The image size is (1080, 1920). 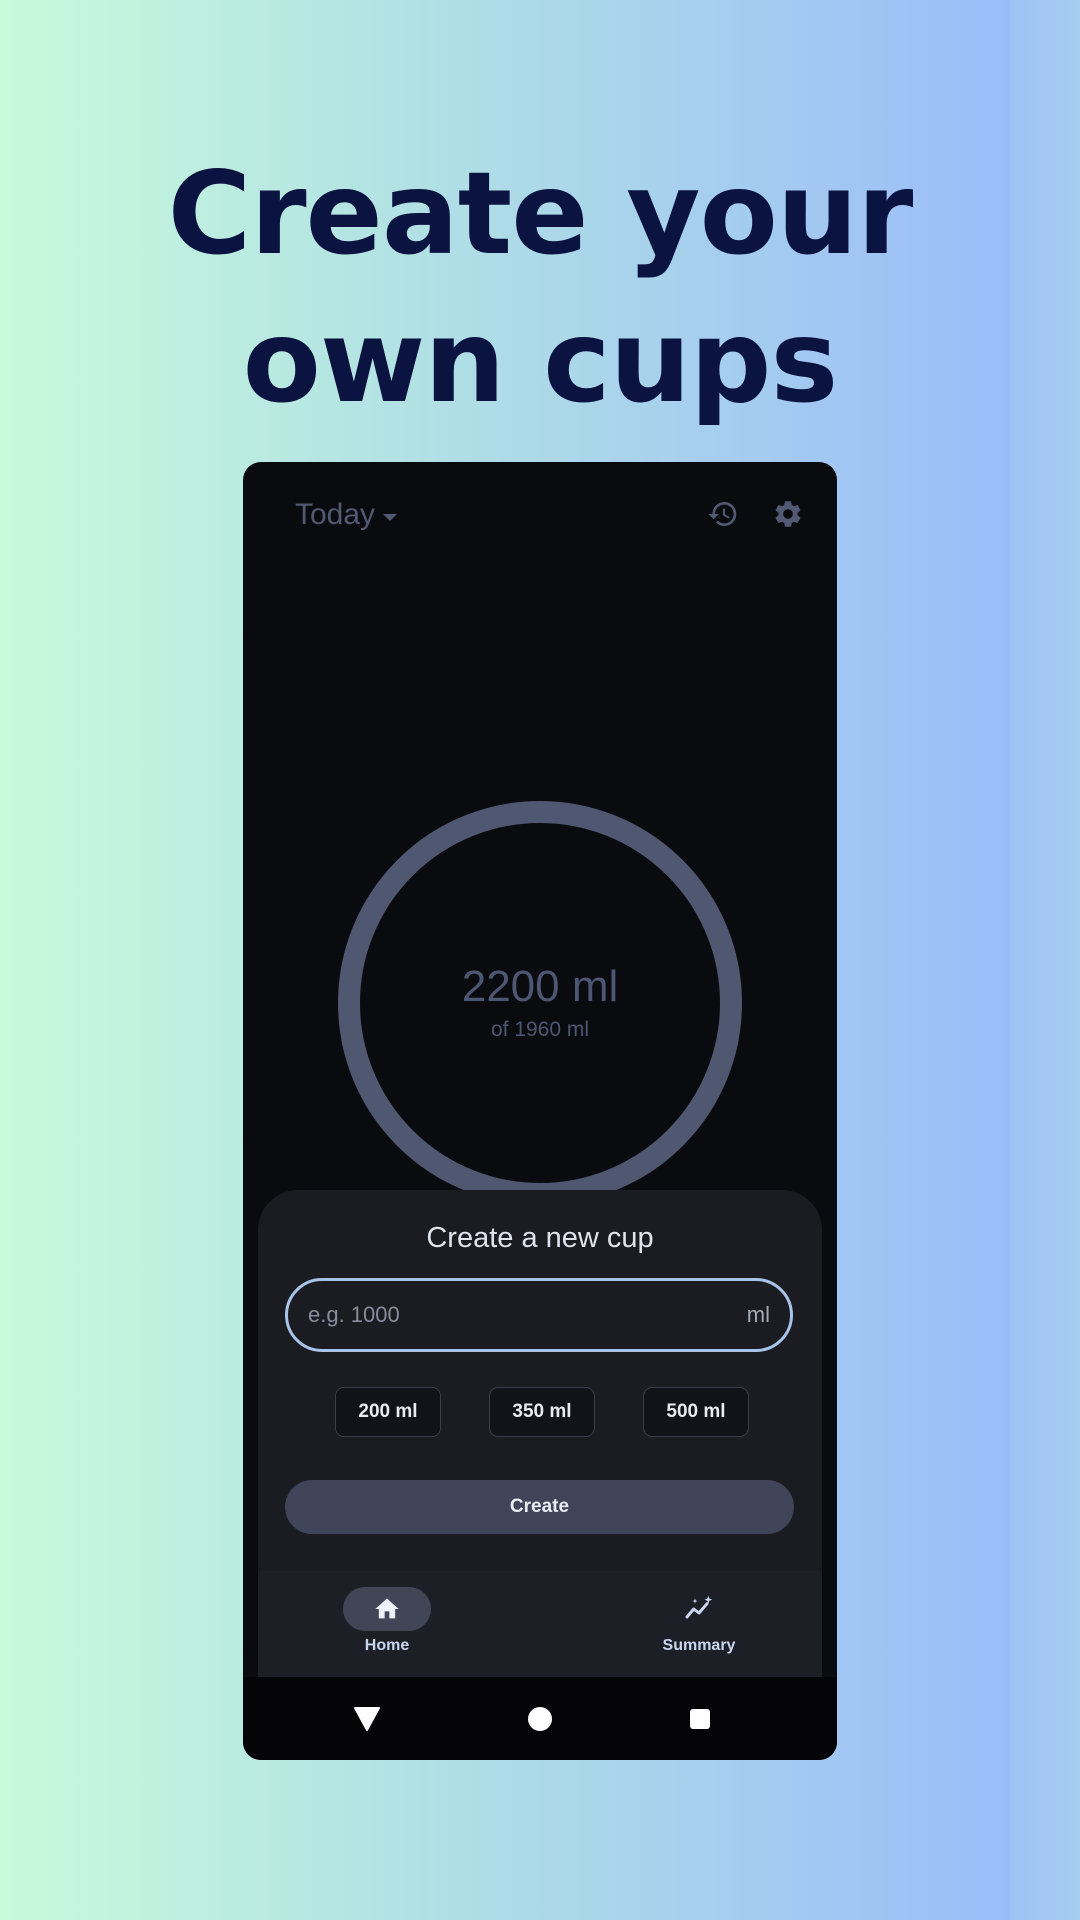 I want to click on home-circle-icon, so click(x=540, y=1718).